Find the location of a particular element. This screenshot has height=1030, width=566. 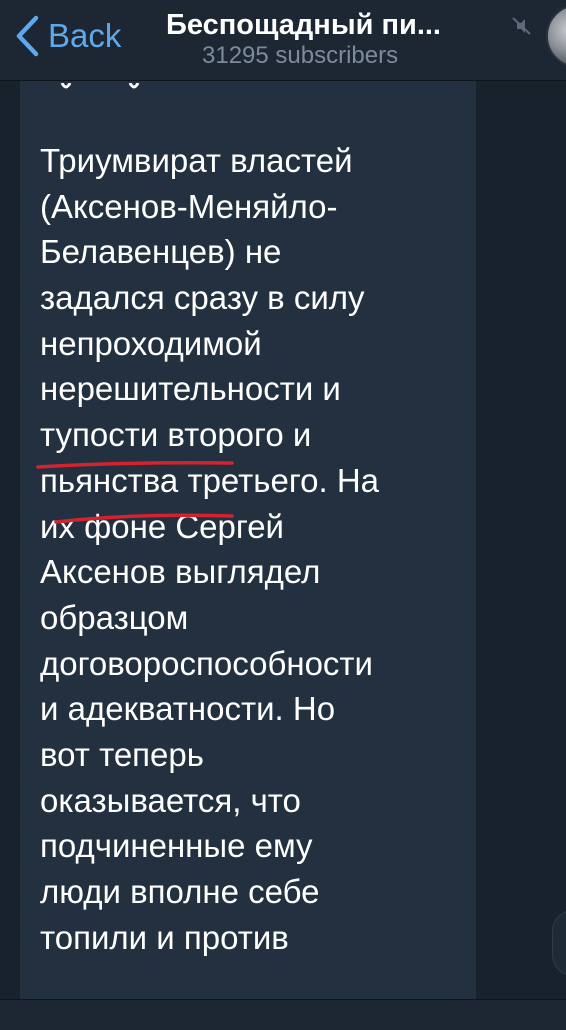

message-line: топили и против is located at coordinates (164, 937).